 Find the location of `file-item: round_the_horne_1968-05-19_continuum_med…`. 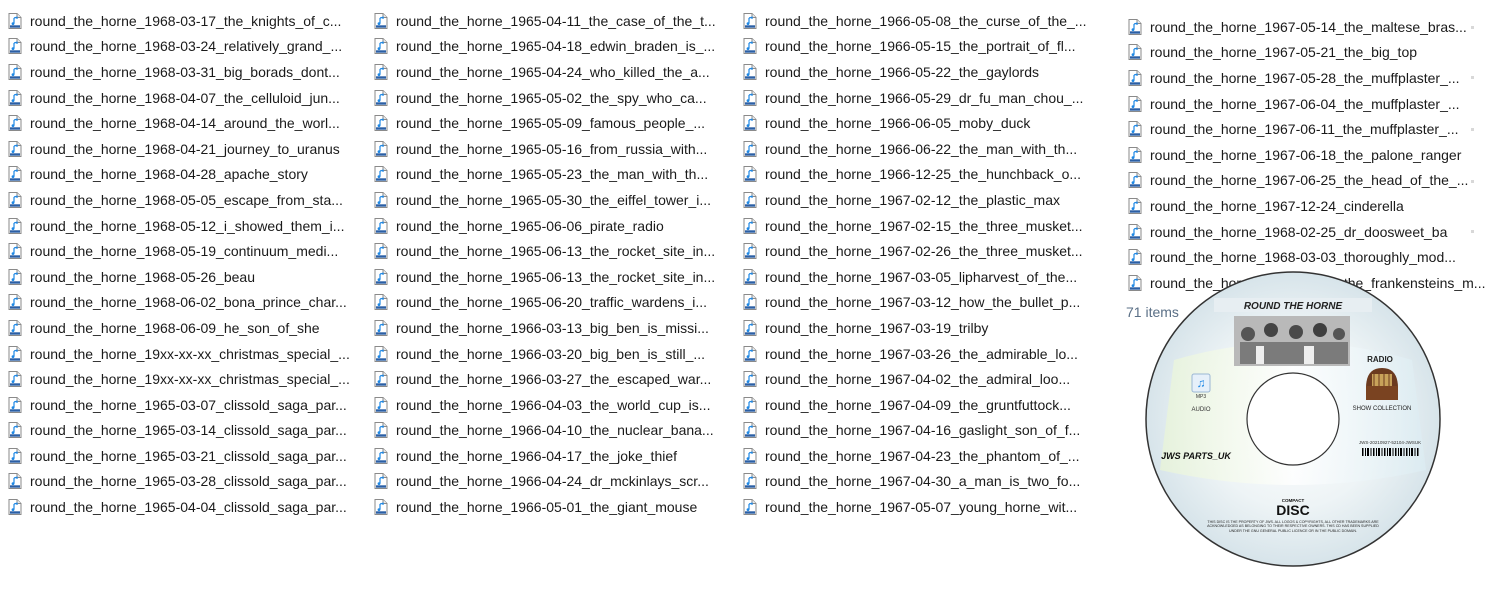

file-item: round_the_horne_1968-05-19_continuum_med… is located at coordinates (179, 251).